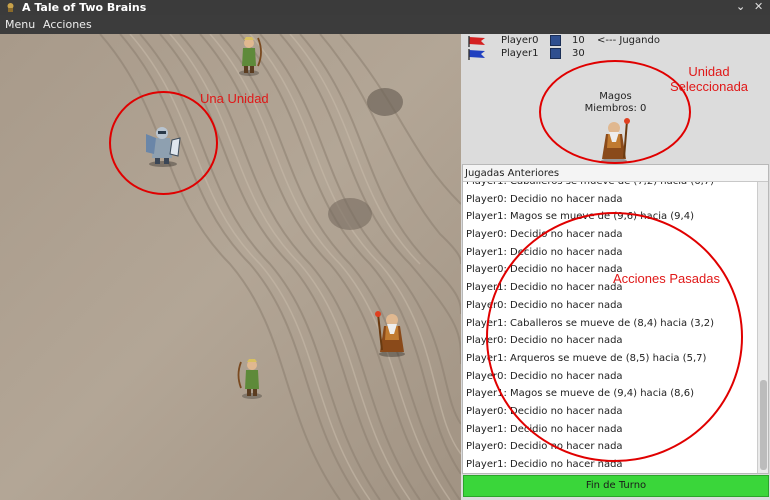 The width and height of the screenshot is (770, 500). I want to click on annotation-selected-line1: Unidad, so click(709, 71).